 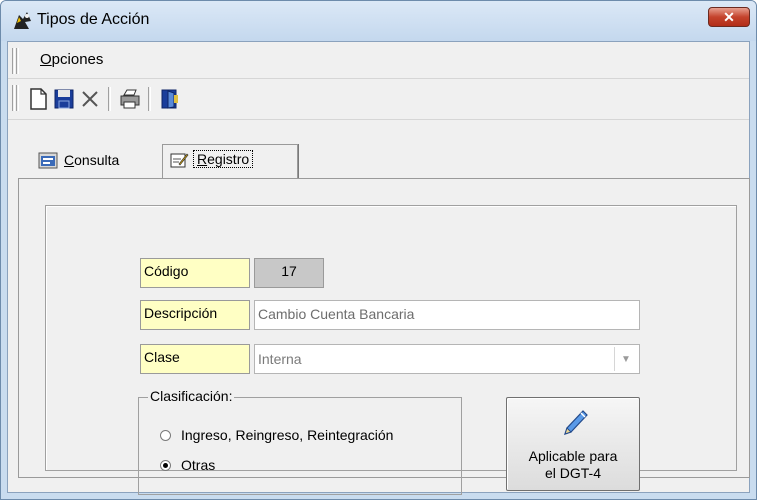 I want to click on descripcion-field: Cambio Cuenta Bancaria, so click(x=447, y=315).